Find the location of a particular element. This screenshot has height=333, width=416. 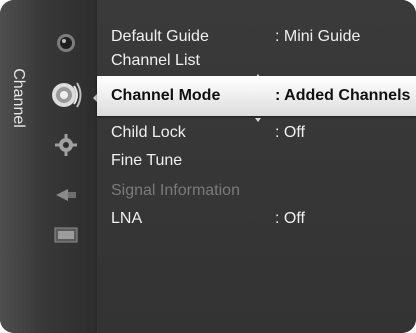

category-label-strip: Channel is located at coordinates (18, 166).